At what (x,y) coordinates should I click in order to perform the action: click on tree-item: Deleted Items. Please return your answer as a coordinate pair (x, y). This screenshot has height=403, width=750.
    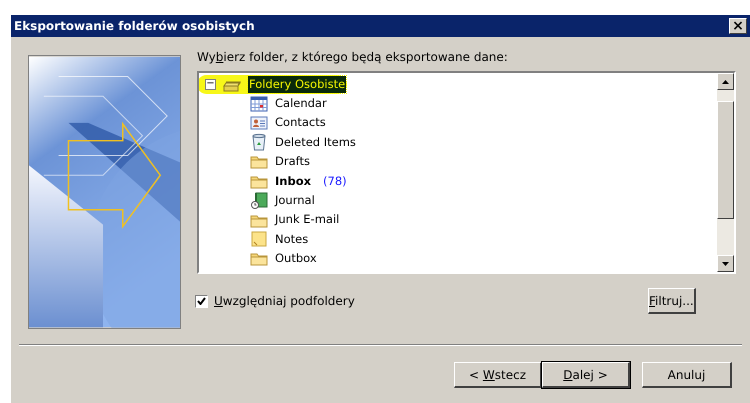
    Looking at the image, I should click on (315, 143).